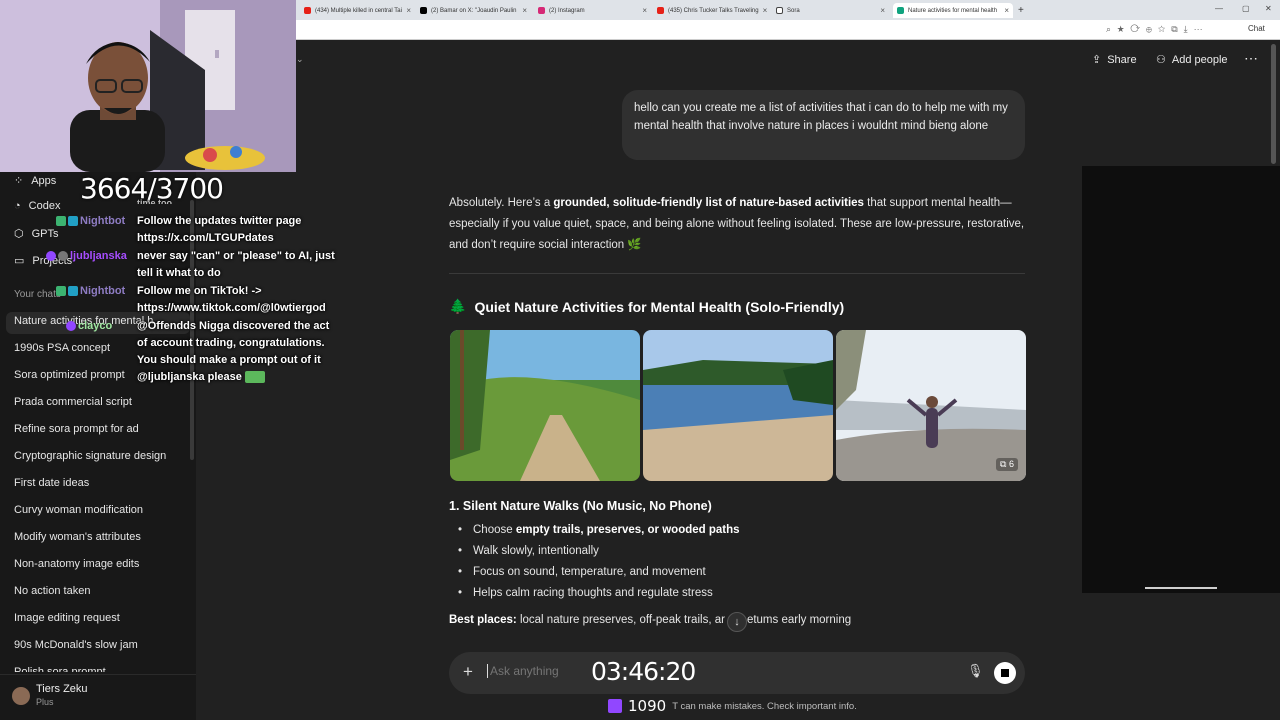  Describe the element at coordinates (76, 429) in the screenshot. I see `chat-history-item: Refine sora prompt for ad` at that location.